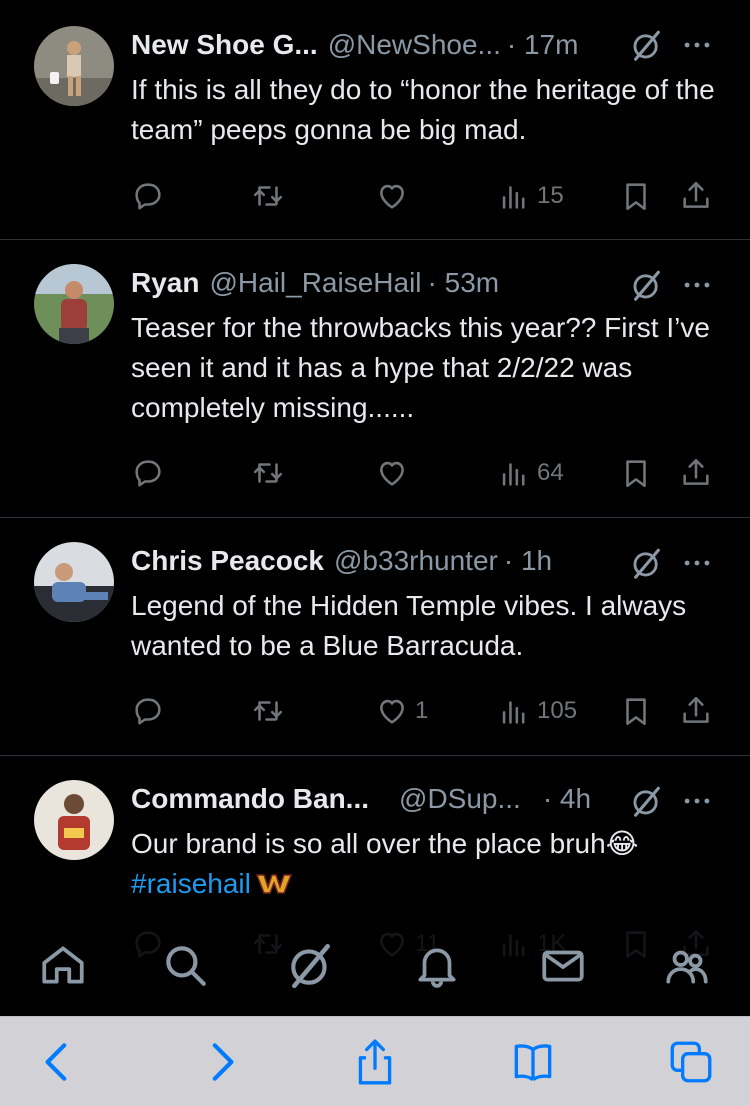 Image resolution: width=750 pixels, height=1106 pixels. What do you see at coordinates (185, 965) in the screenshot?
I see `search-icon` at bounding box center [185, 965].